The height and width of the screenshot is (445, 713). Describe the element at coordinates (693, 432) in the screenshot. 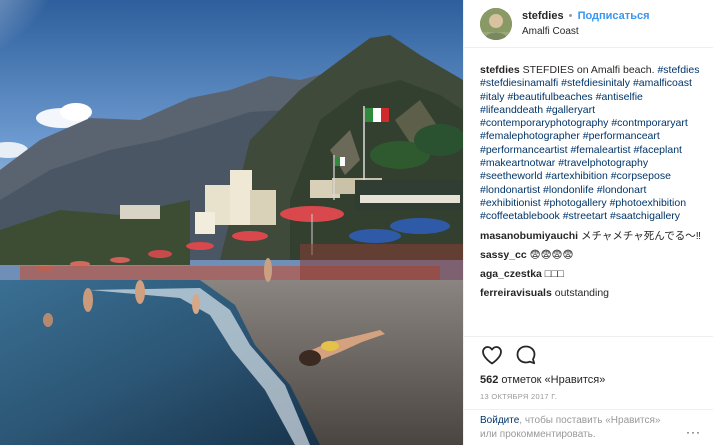

I see `more-options-button: ···` at that location.